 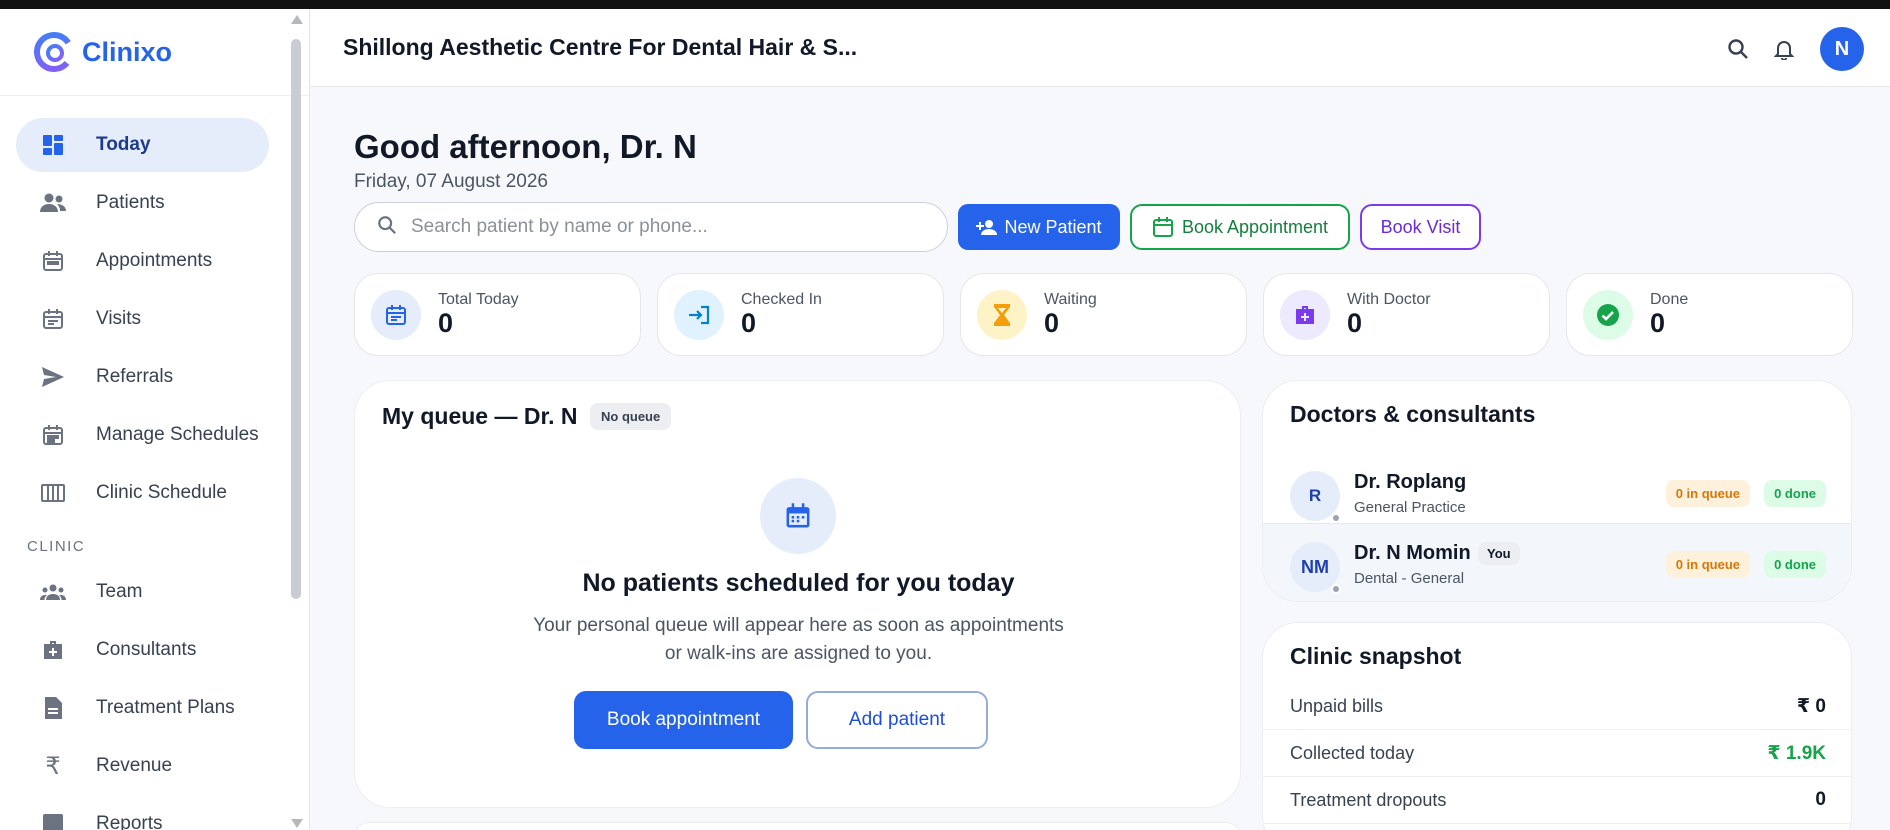 I want to click on sidebar-item-reports: Reports, so click(x=142, y=813).